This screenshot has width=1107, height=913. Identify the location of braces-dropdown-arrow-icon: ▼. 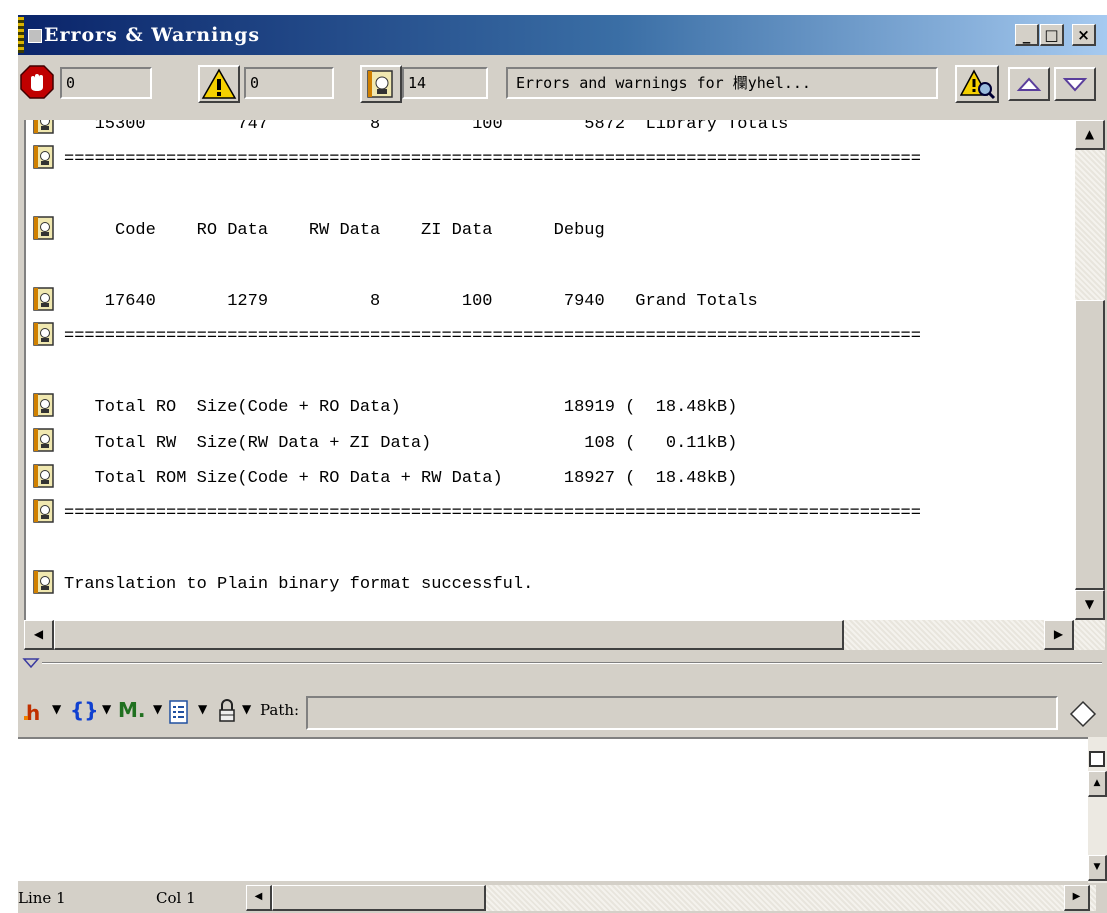
(106, 709).